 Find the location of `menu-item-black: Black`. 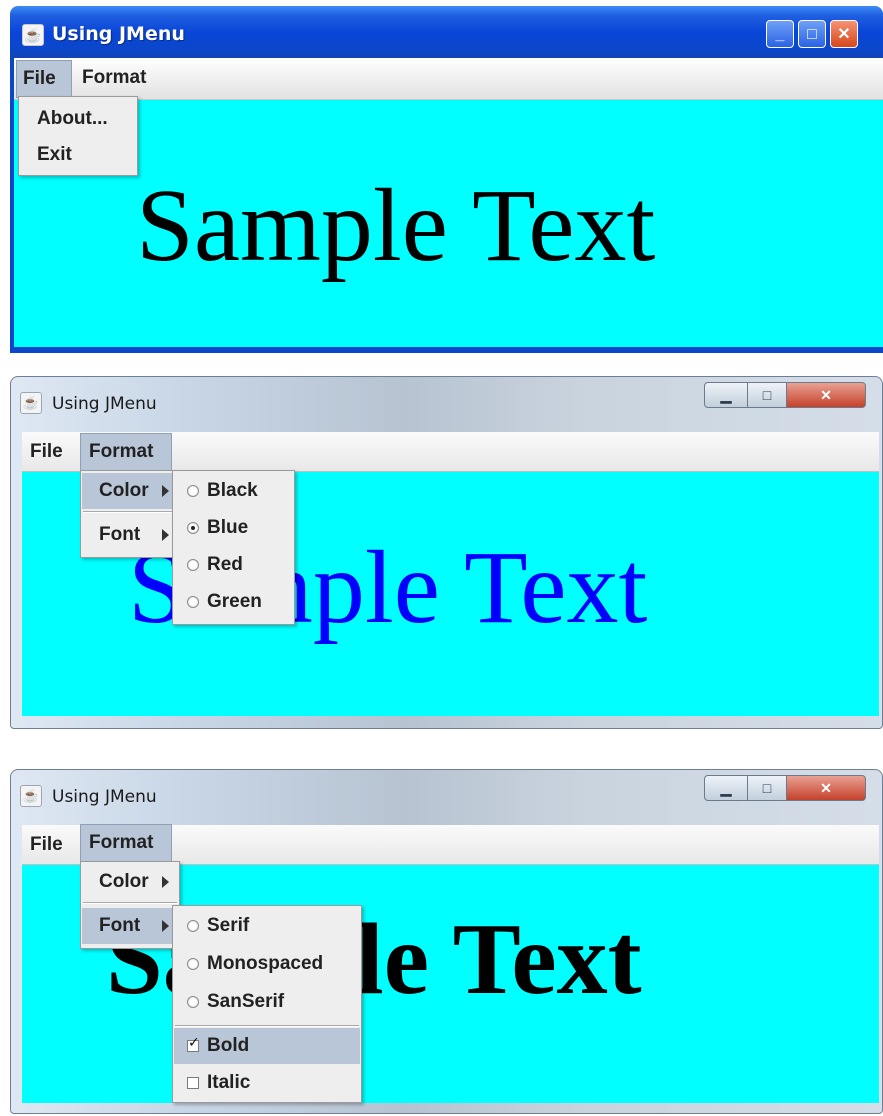

menu-item-black: Black is located at coordinates (233, 491).